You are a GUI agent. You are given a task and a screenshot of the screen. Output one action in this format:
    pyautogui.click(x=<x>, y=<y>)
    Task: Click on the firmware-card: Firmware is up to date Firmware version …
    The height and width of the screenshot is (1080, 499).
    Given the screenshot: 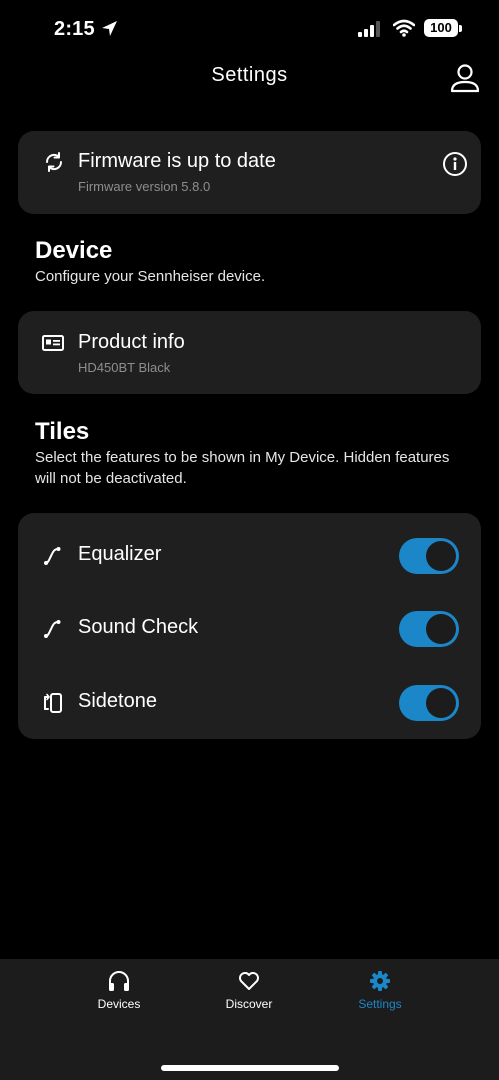 What is the action you would take?
    pyautogui.click(x=249, y=172)
    